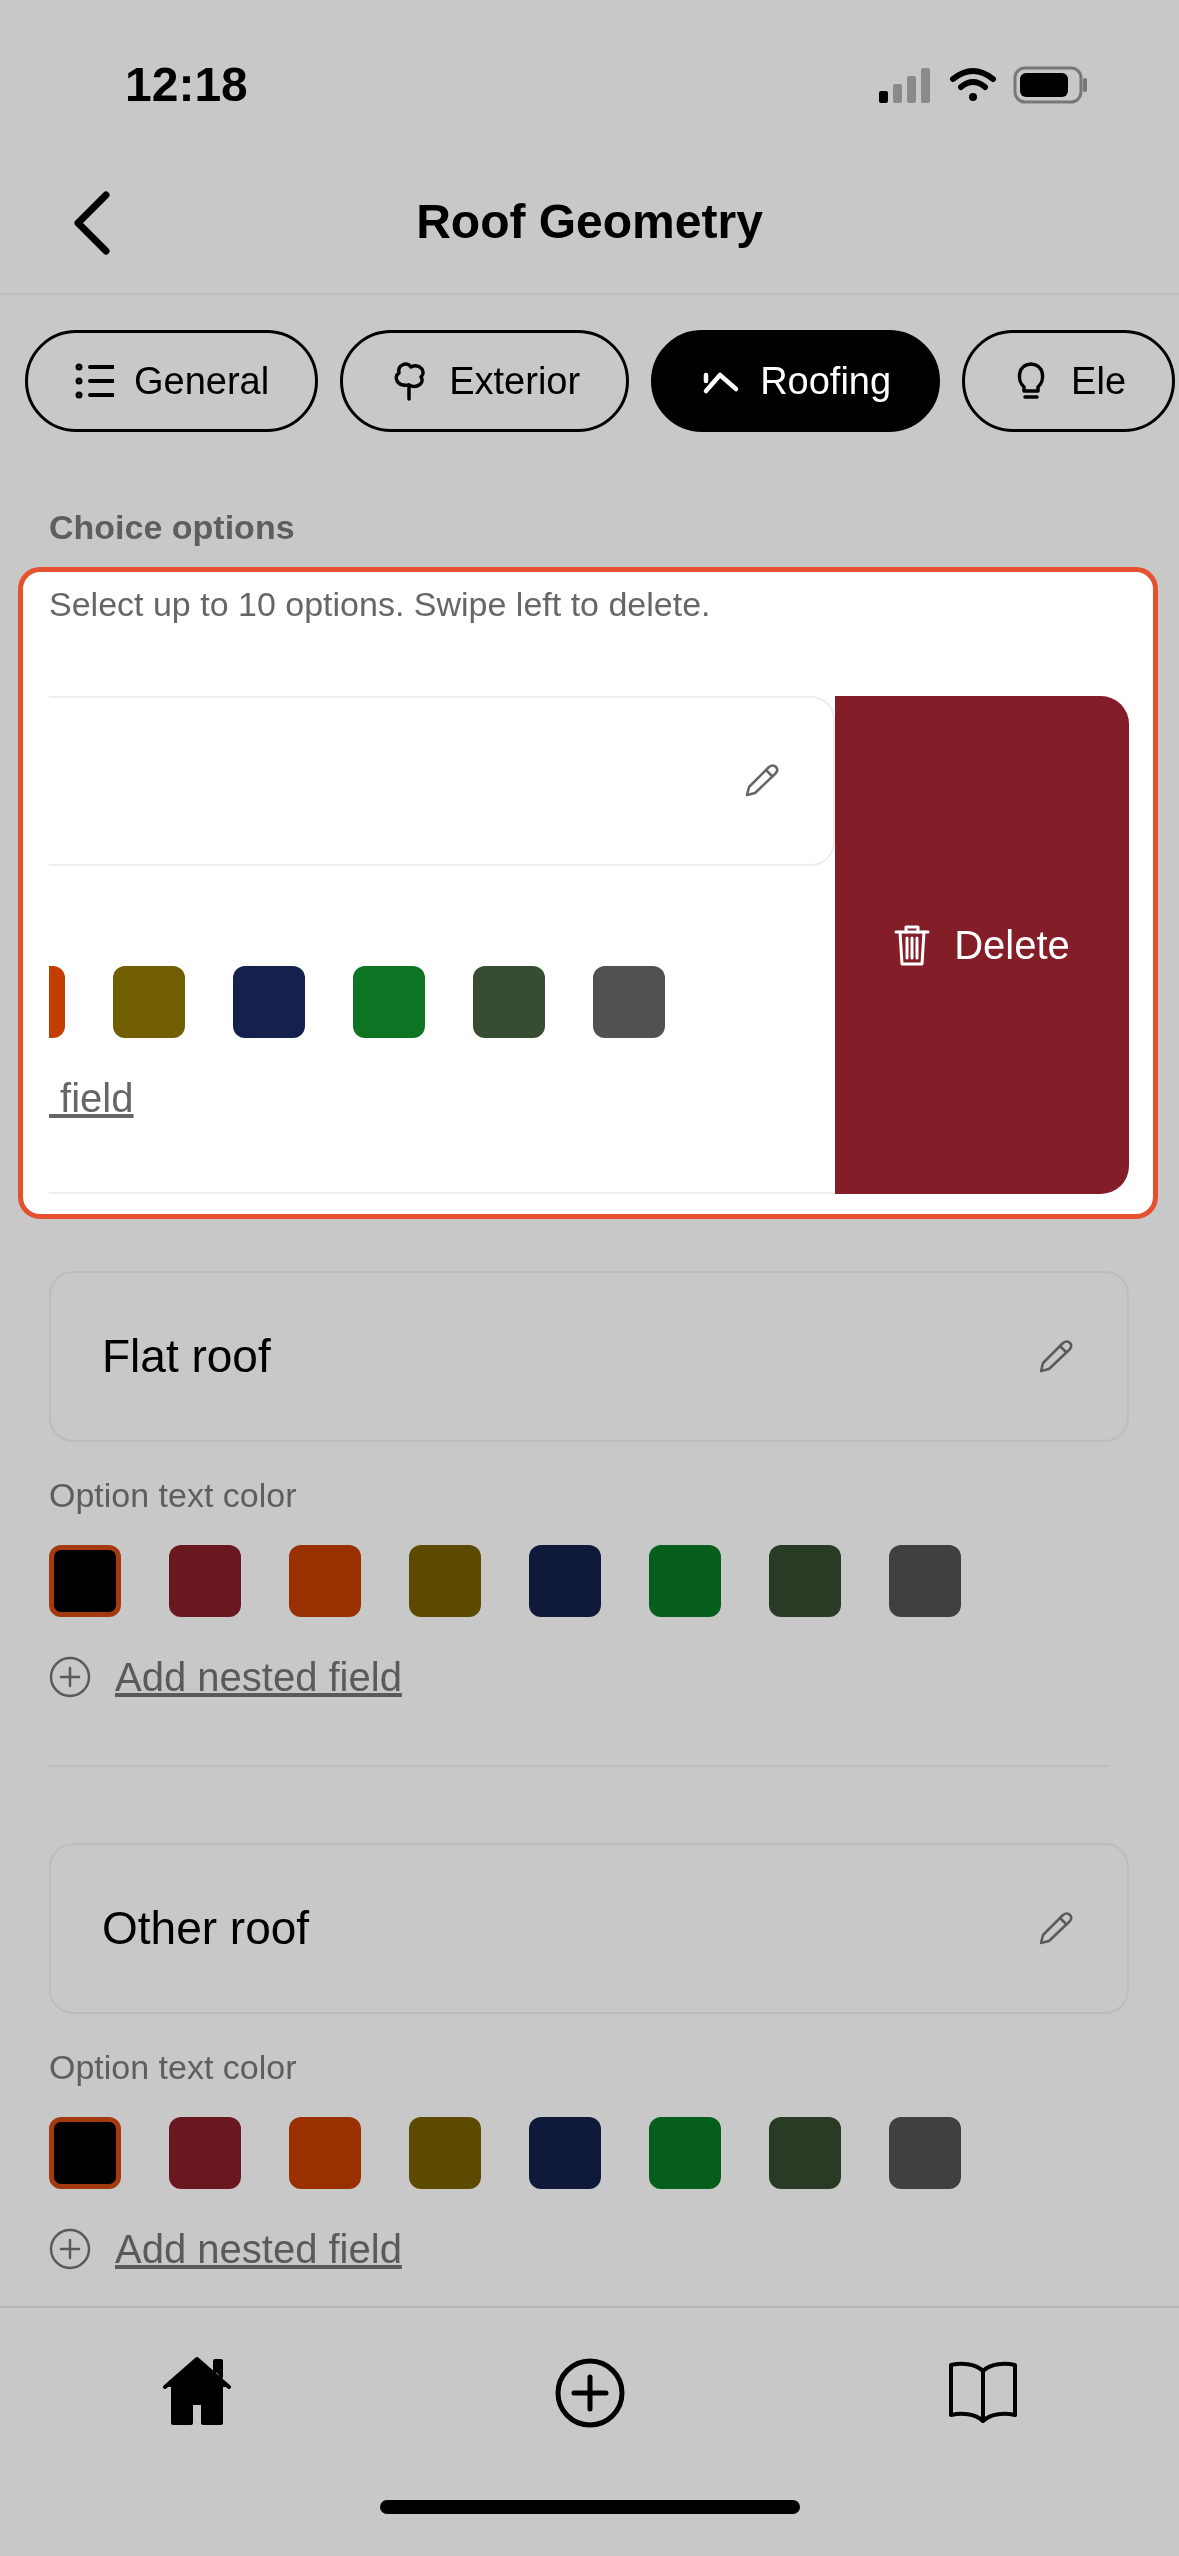 This screenshot has height=2556, width=1179. Describe the element at coordinates (91, 1098) in the screenshot. I see `add-nested-field-link: field` at that location.